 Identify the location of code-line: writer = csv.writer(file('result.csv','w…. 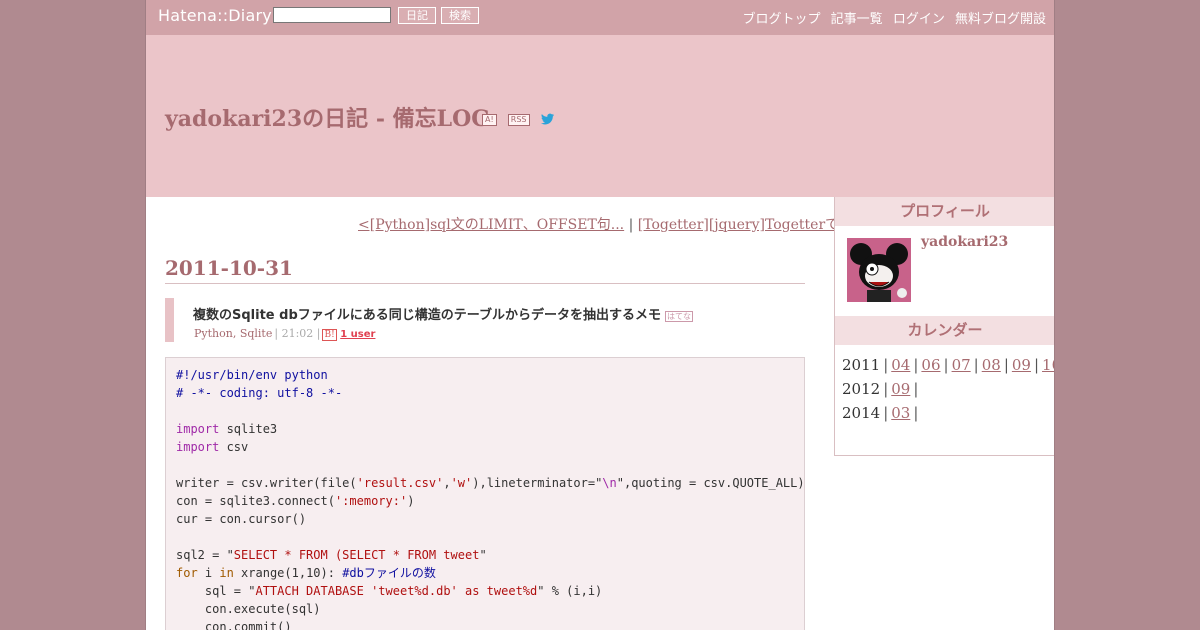
(490, 483).